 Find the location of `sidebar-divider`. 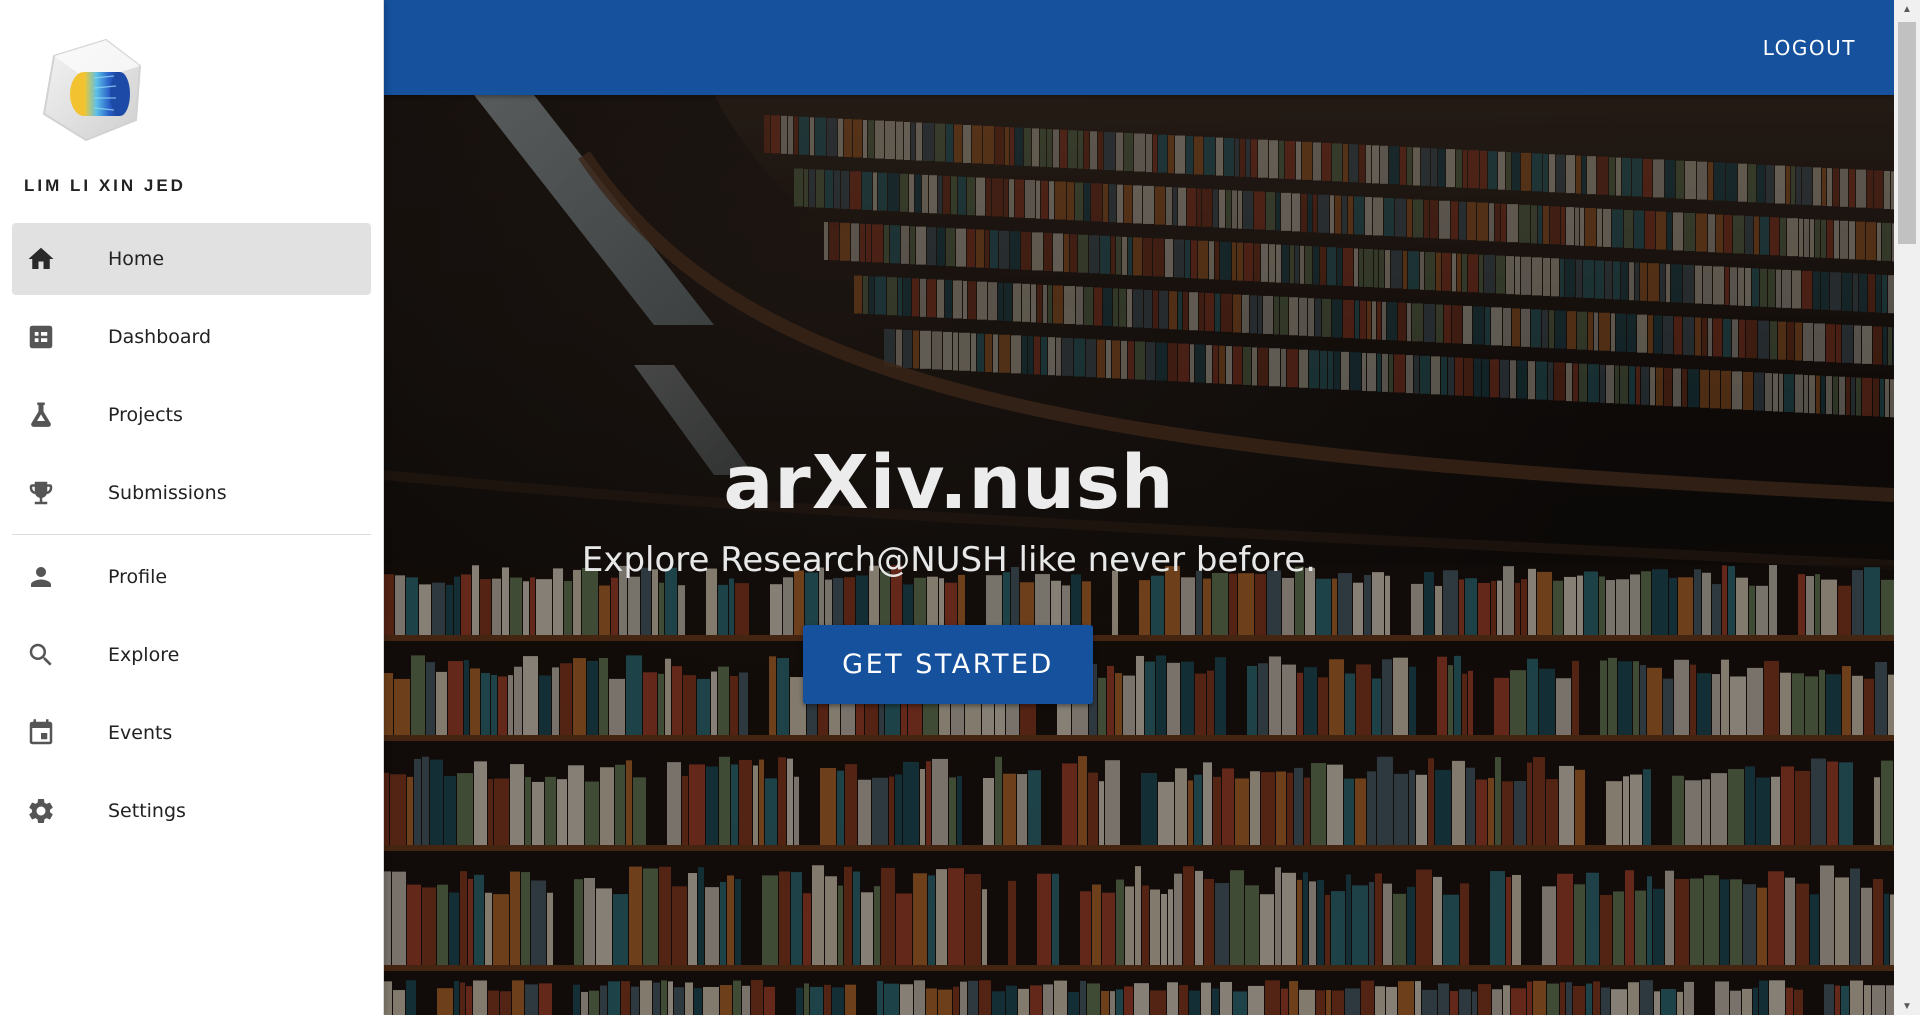

sidebar-divider is located at coordinates (191, 534).